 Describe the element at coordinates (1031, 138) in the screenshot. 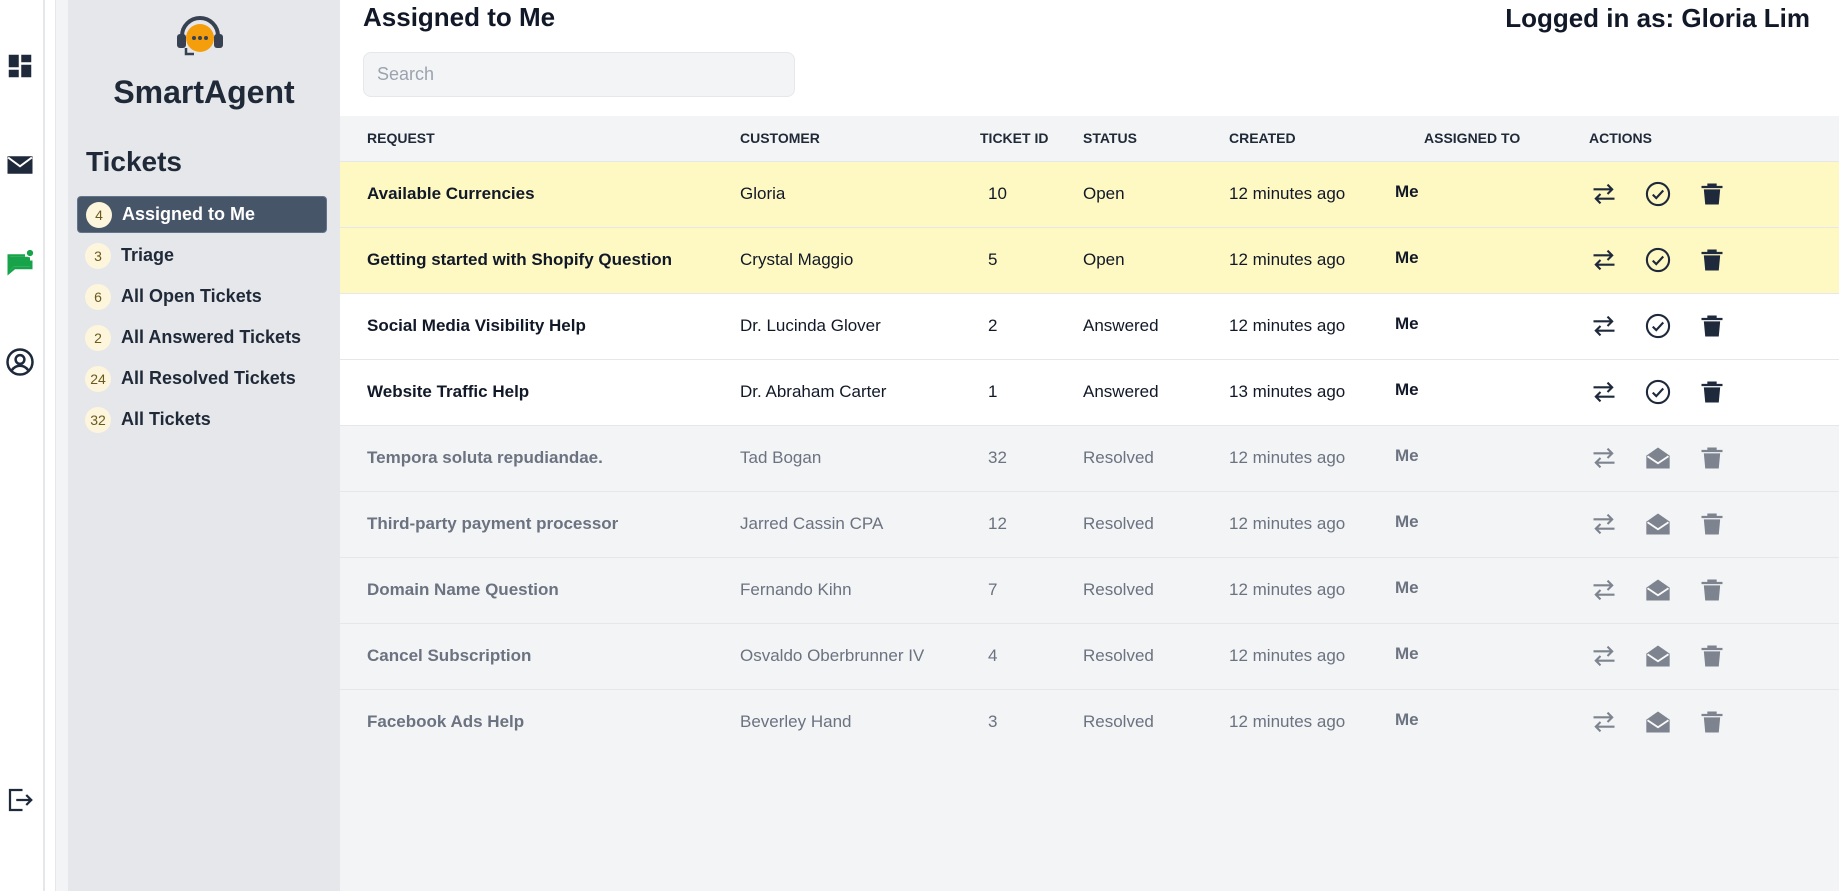

I see `column-header-ticket-id: Ticket ID` at that location.